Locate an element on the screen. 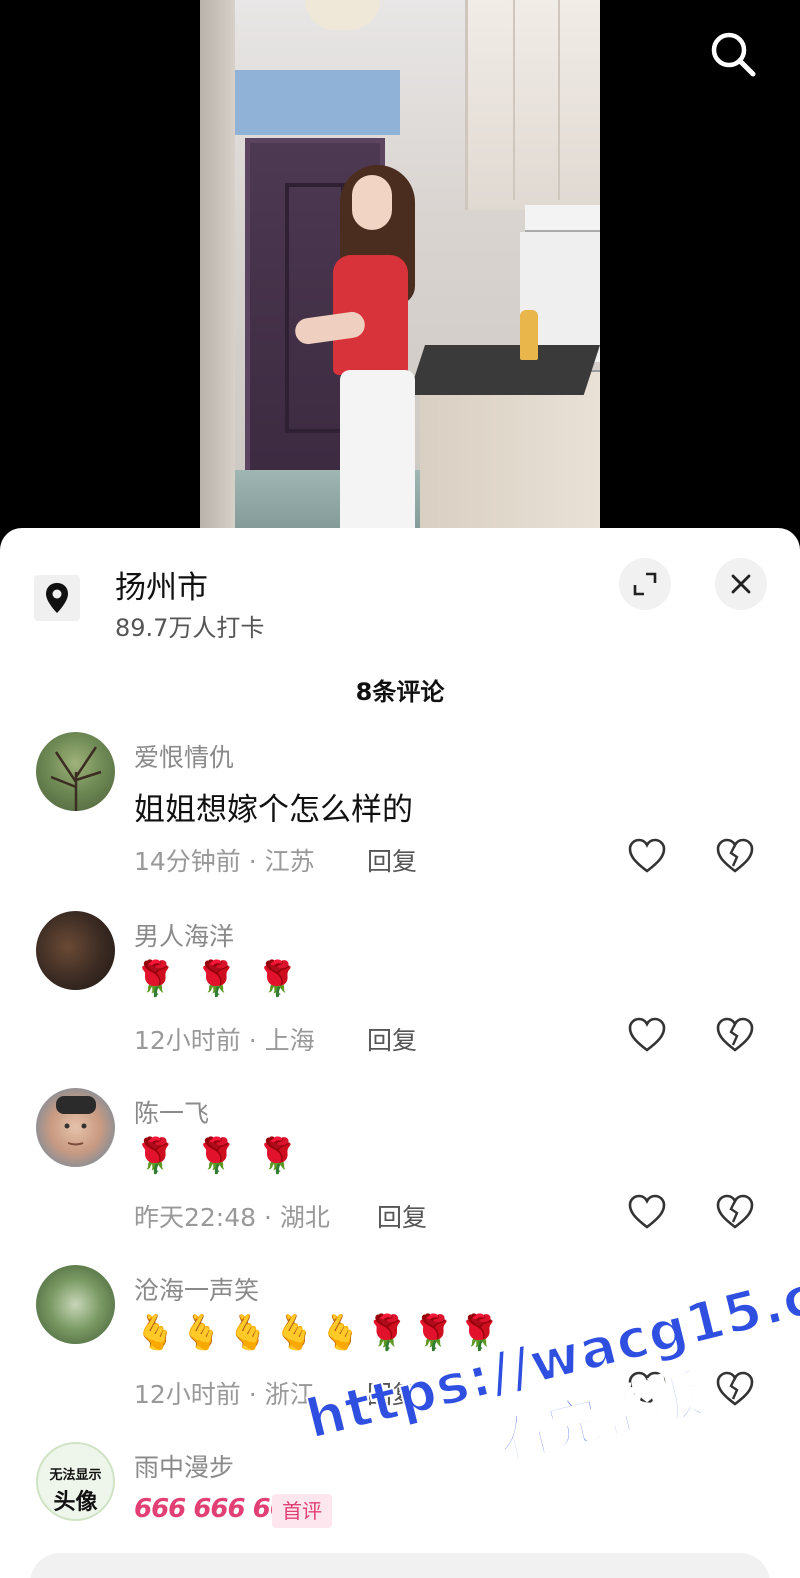 Image resolution: width=800 pixels, height=1578 pixels. comment-author: 沧海一声笑 is located at coordinates (196, 1289).